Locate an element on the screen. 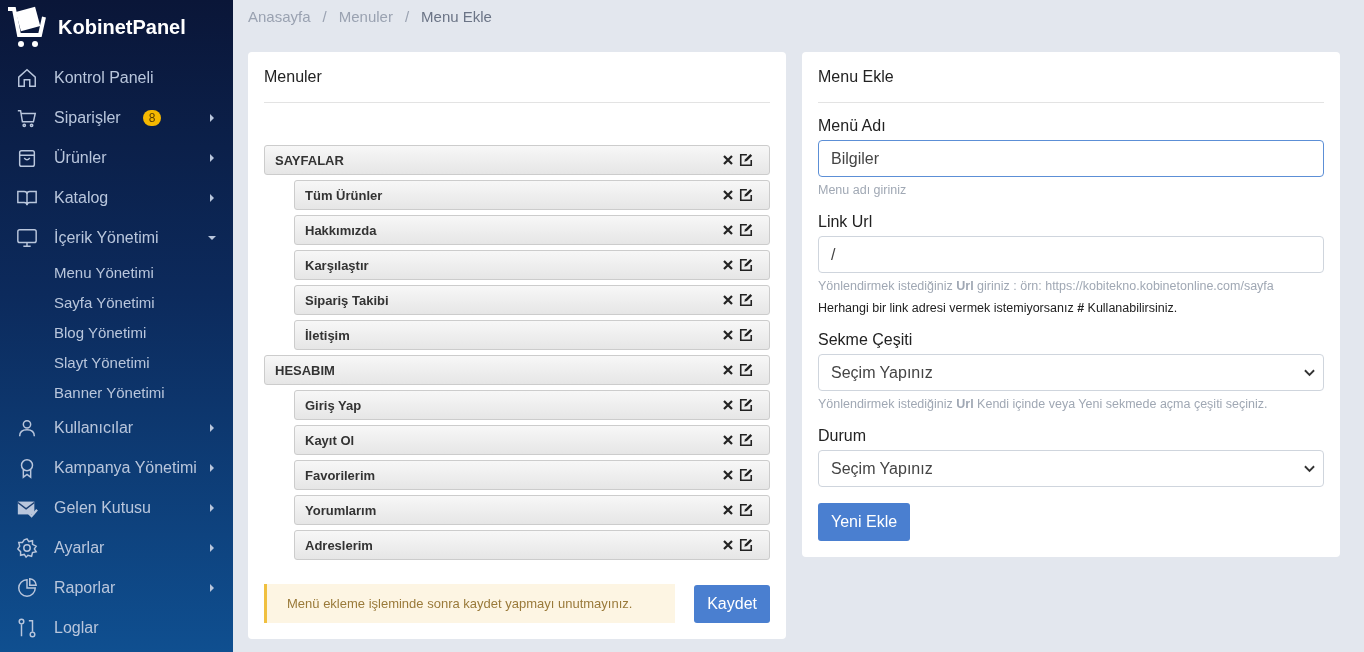 Image resolution: width=1364 pixels, height=652 pixels. menu-item-row: Favorilerim is located at coordinates (532, 475).